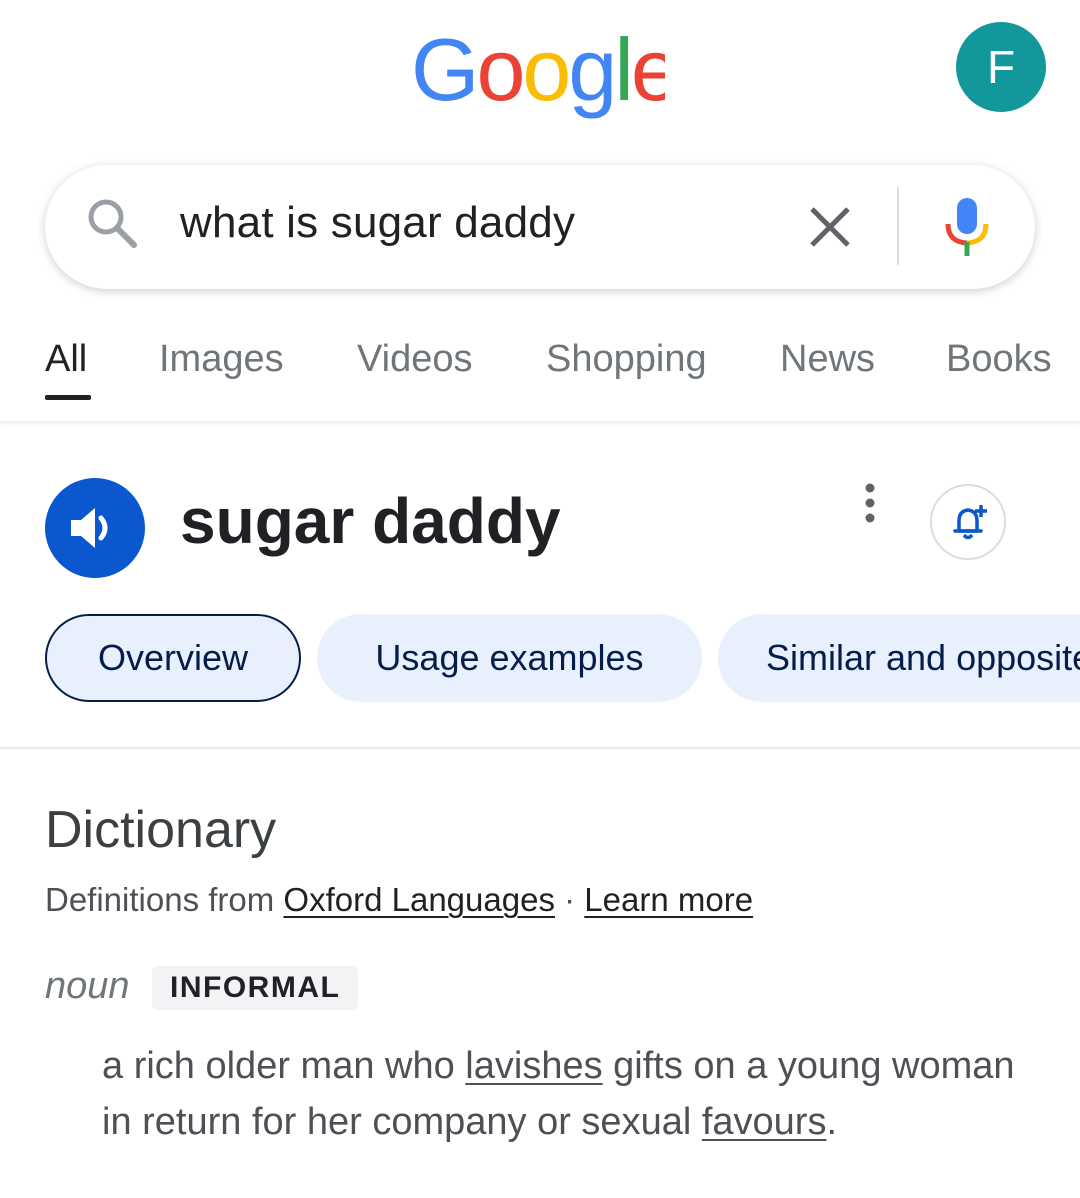 The width and height of the screenshot is (1080, 1198). Describe the element at coordinates (626, 359) in the screenshot. I see `tab-shopping: Shopping` at that location.